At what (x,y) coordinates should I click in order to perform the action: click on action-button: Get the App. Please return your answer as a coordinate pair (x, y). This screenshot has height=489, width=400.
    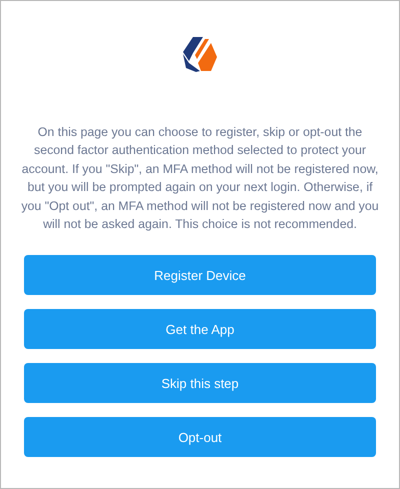
    Looking at the image, I should click on (200, 329).